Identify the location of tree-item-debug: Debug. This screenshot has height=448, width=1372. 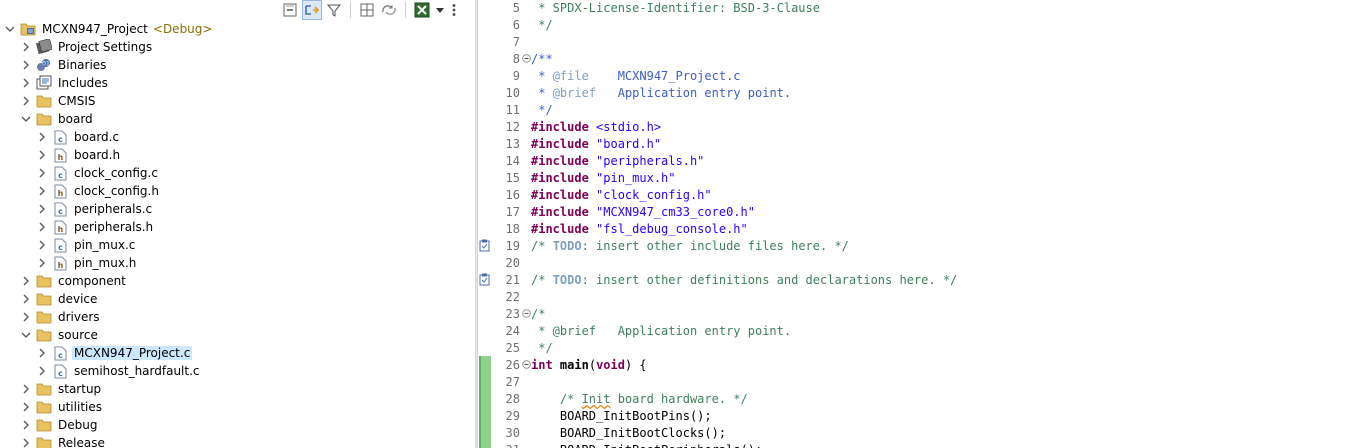
(49, 425).